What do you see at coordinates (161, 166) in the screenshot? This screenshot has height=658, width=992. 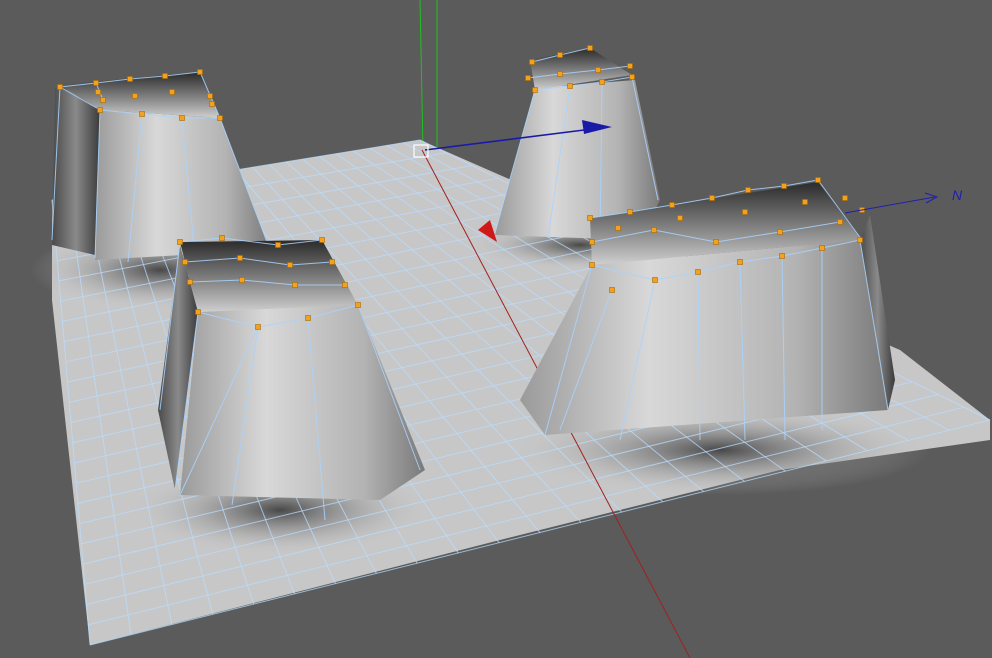 I see `extruded-block-left-back` at bounding box center [161, 166].